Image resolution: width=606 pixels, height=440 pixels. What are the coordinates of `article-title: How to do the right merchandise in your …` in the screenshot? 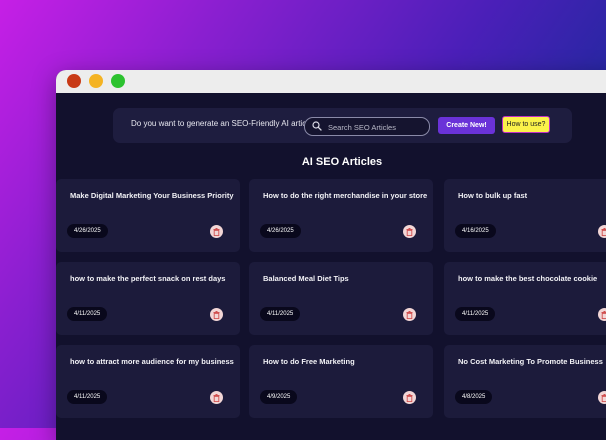 It's located at (348, 195).